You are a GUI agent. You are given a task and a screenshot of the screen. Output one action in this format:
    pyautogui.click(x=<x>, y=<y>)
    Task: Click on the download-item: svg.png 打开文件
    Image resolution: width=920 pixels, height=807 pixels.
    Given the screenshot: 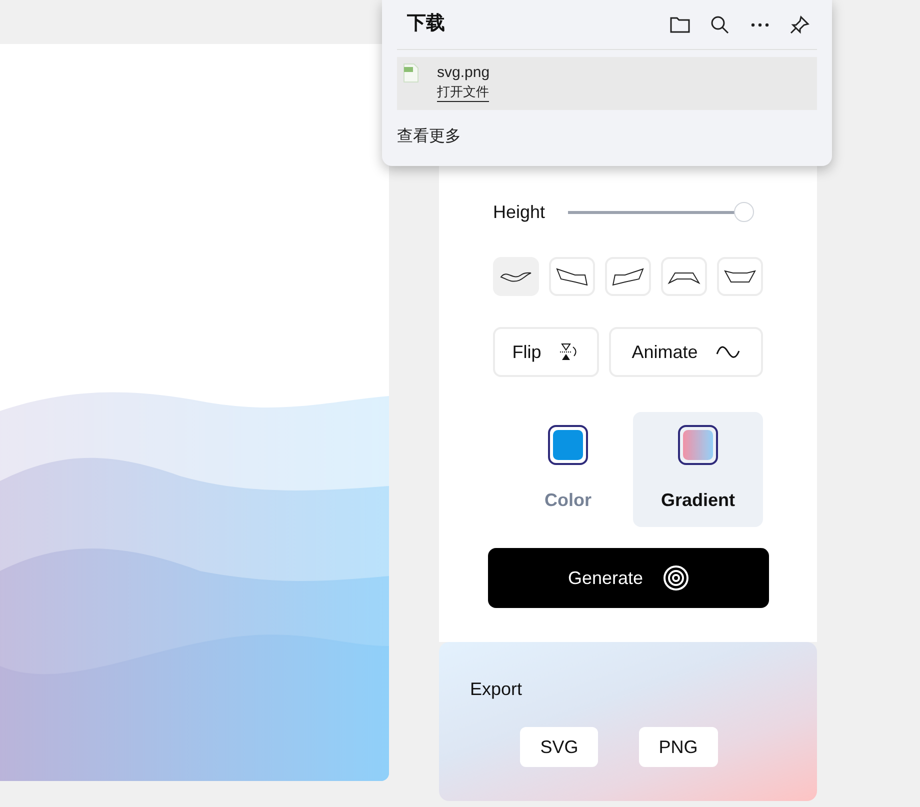 What is the action you would take?
    pyautogui.click(x=607, y=83)
    